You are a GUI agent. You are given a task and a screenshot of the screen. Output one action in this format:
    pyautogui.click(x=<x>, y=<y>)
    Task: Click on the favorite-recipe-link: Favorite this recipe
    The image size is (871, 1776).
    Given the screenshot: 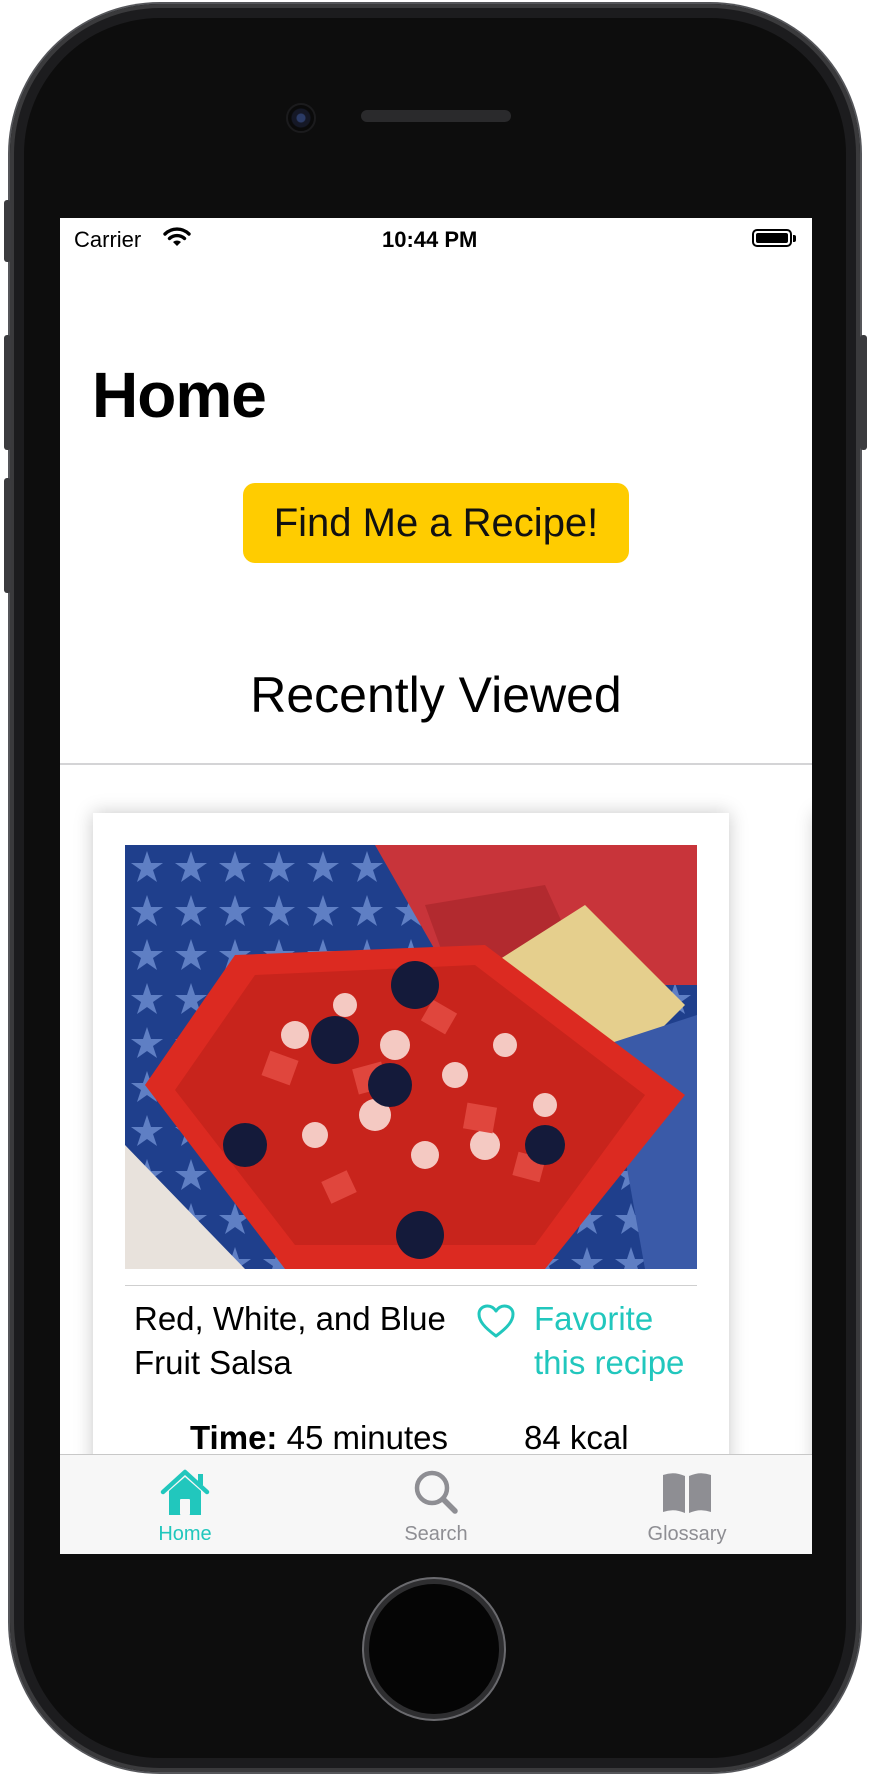 What is the action you would take?
    pyautogui.click(x=619, y=1341)
    